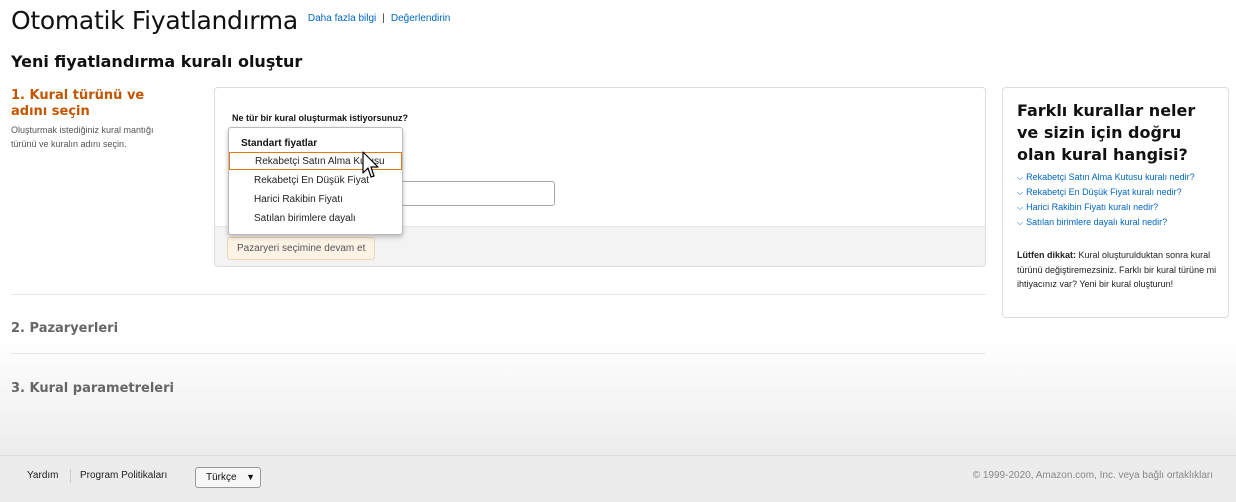 This screenshot has width=1236, height=502. Describe the element at coordinates (43, 475) in the screenshot. I see `footer-help-link: Yardım` at that location.